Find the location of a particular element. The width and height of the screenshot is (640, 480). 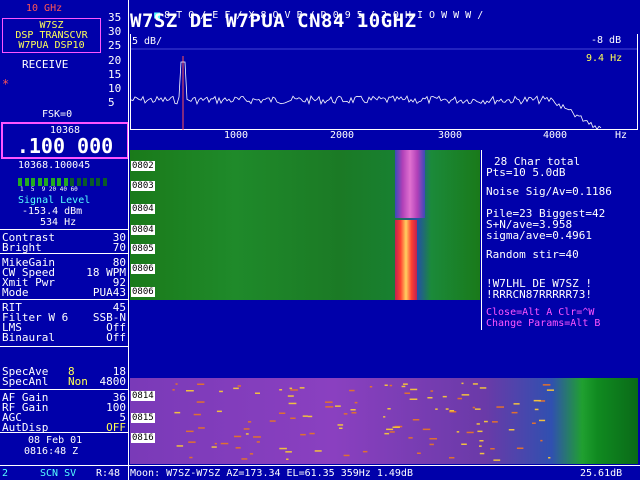

signal-trace-upper is located at coordinates (410, 184).